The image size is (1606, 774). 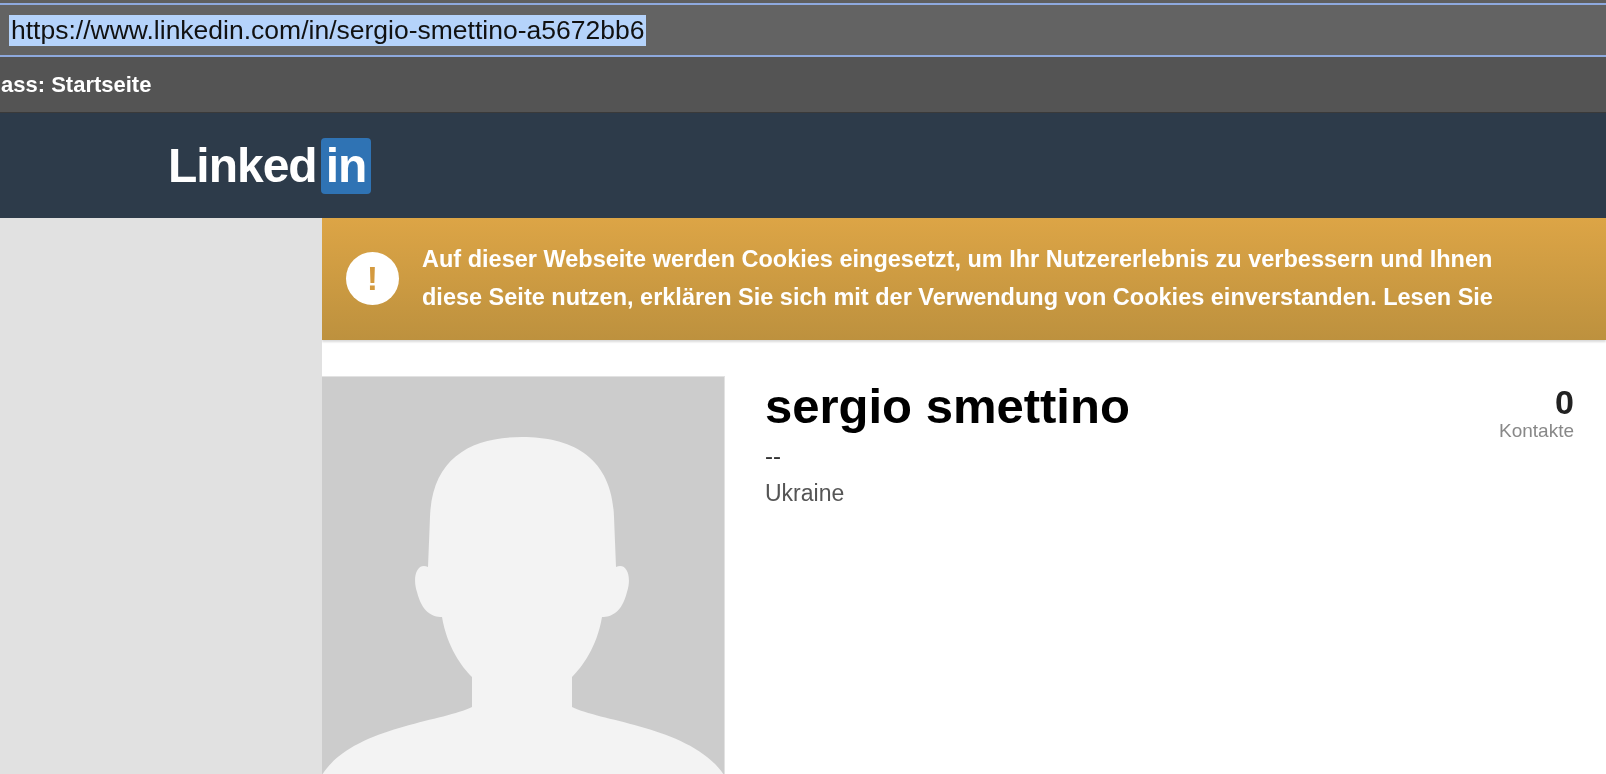 What do you see at coordinates (957, 297) in the screenshot?
I see `cookie-notice-text: diese Seite nutzen, erklären Sie sich mit der Verwendung von Cookies einverstanden. Lesen Sie` at bounding box center [957, 297].